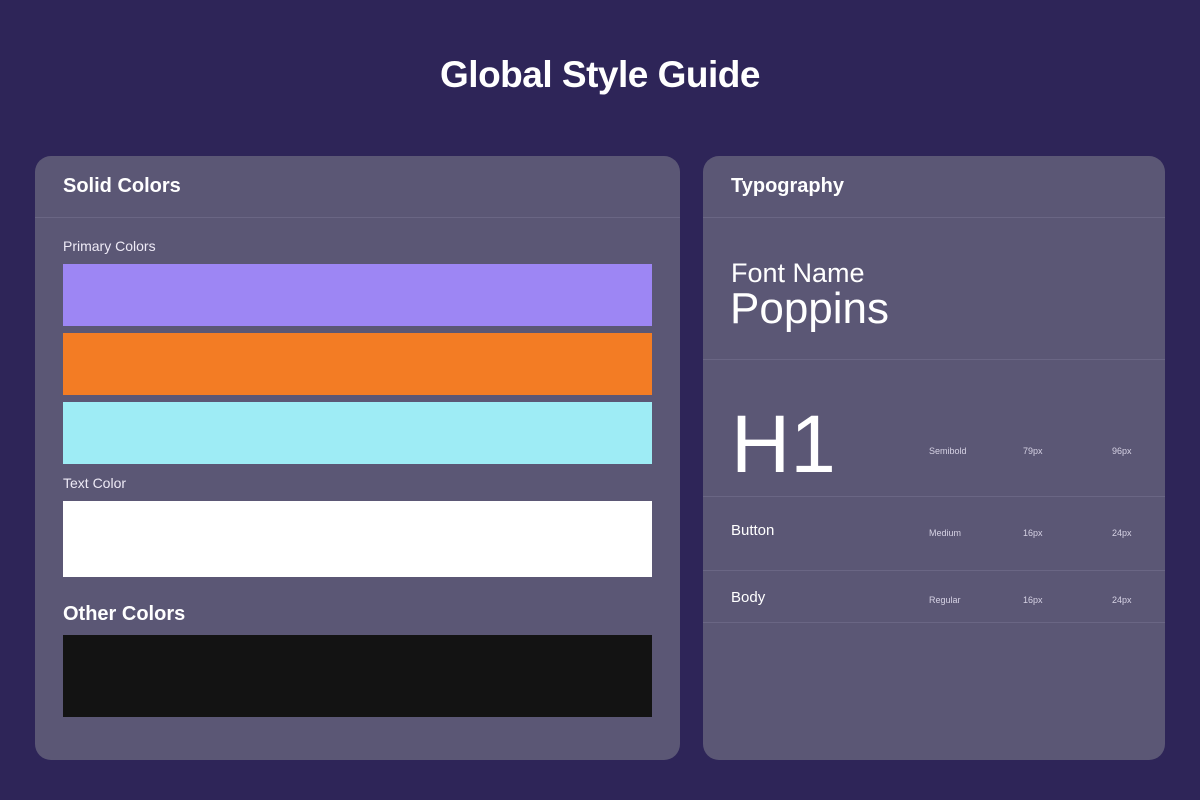 This screenshot has width=1200, height=800. I want to click on type-row-body: Body Regular 16px 24px, so click(934, 596).